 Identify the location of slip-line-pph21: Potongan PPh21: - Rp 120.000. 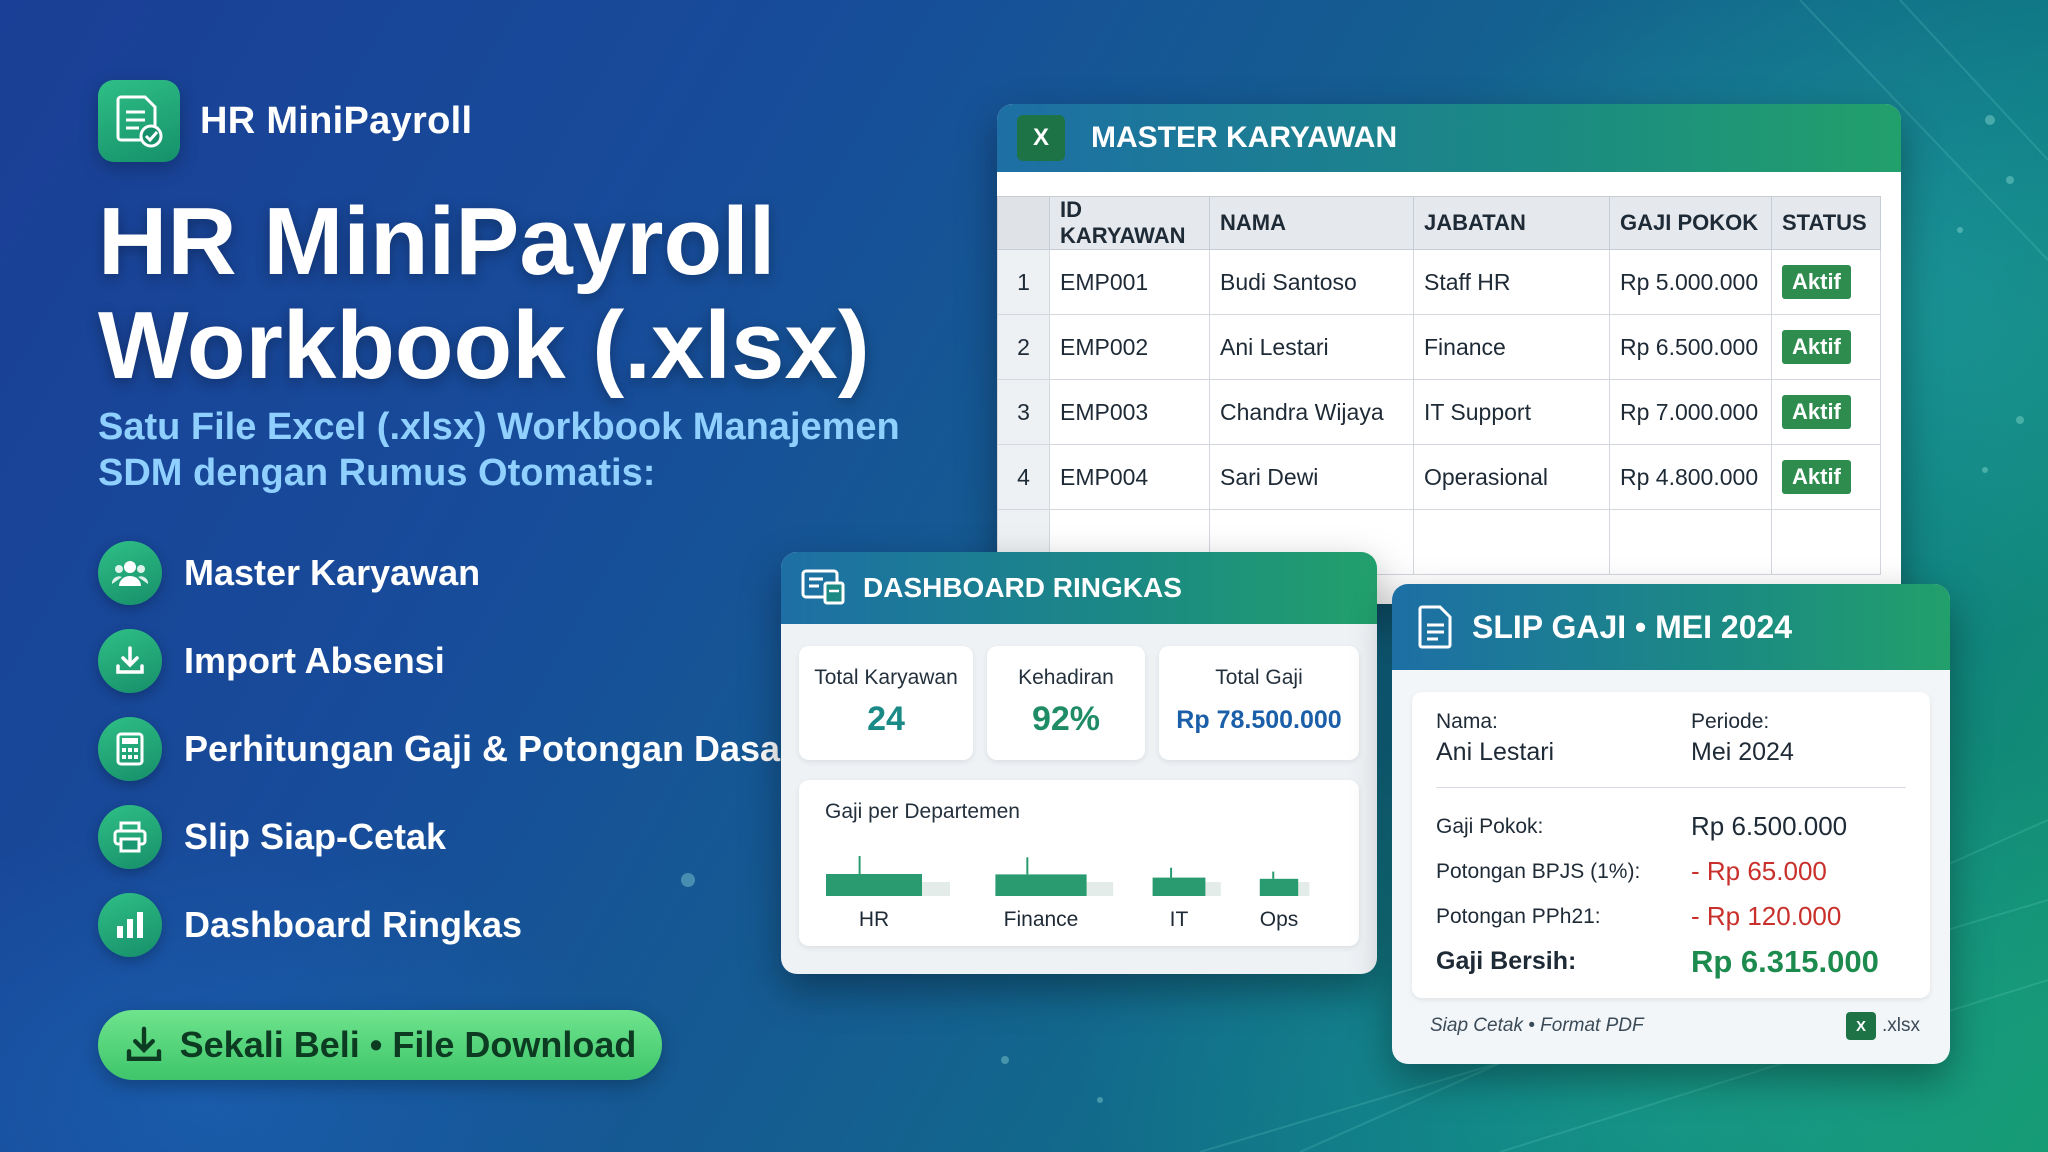
(1671, 916).